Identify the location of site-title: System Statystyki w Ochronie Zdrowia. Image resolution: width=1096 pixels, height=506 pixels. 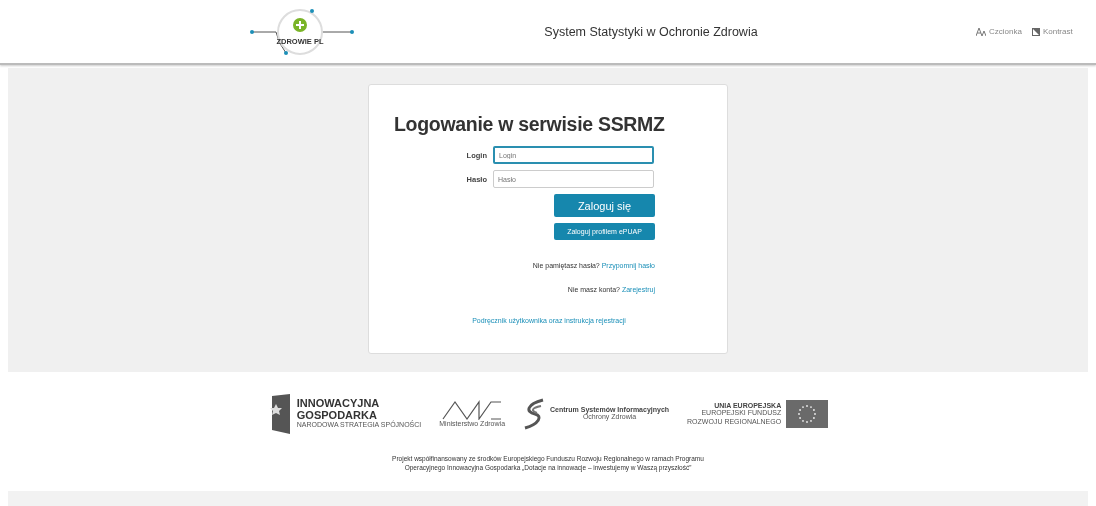
(651, 31).